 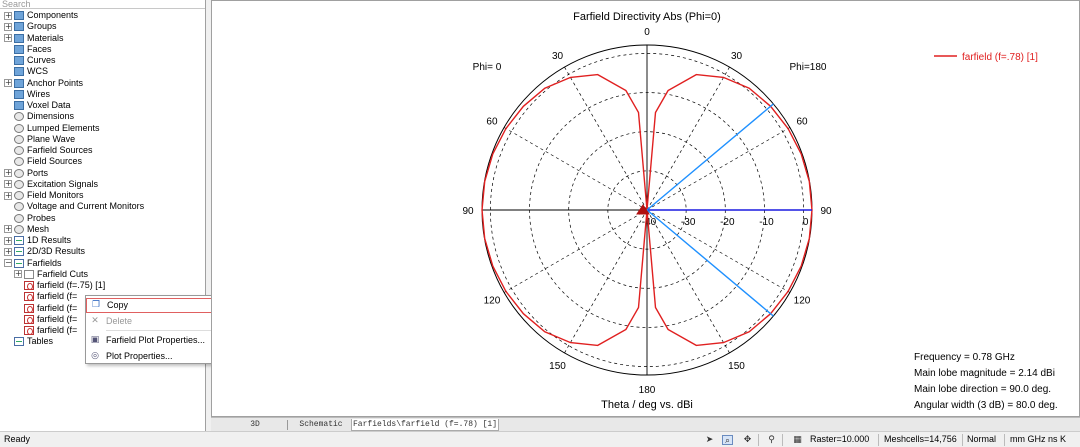 I want to click on angle-tick-label: 90, so click(x=826, y=211).